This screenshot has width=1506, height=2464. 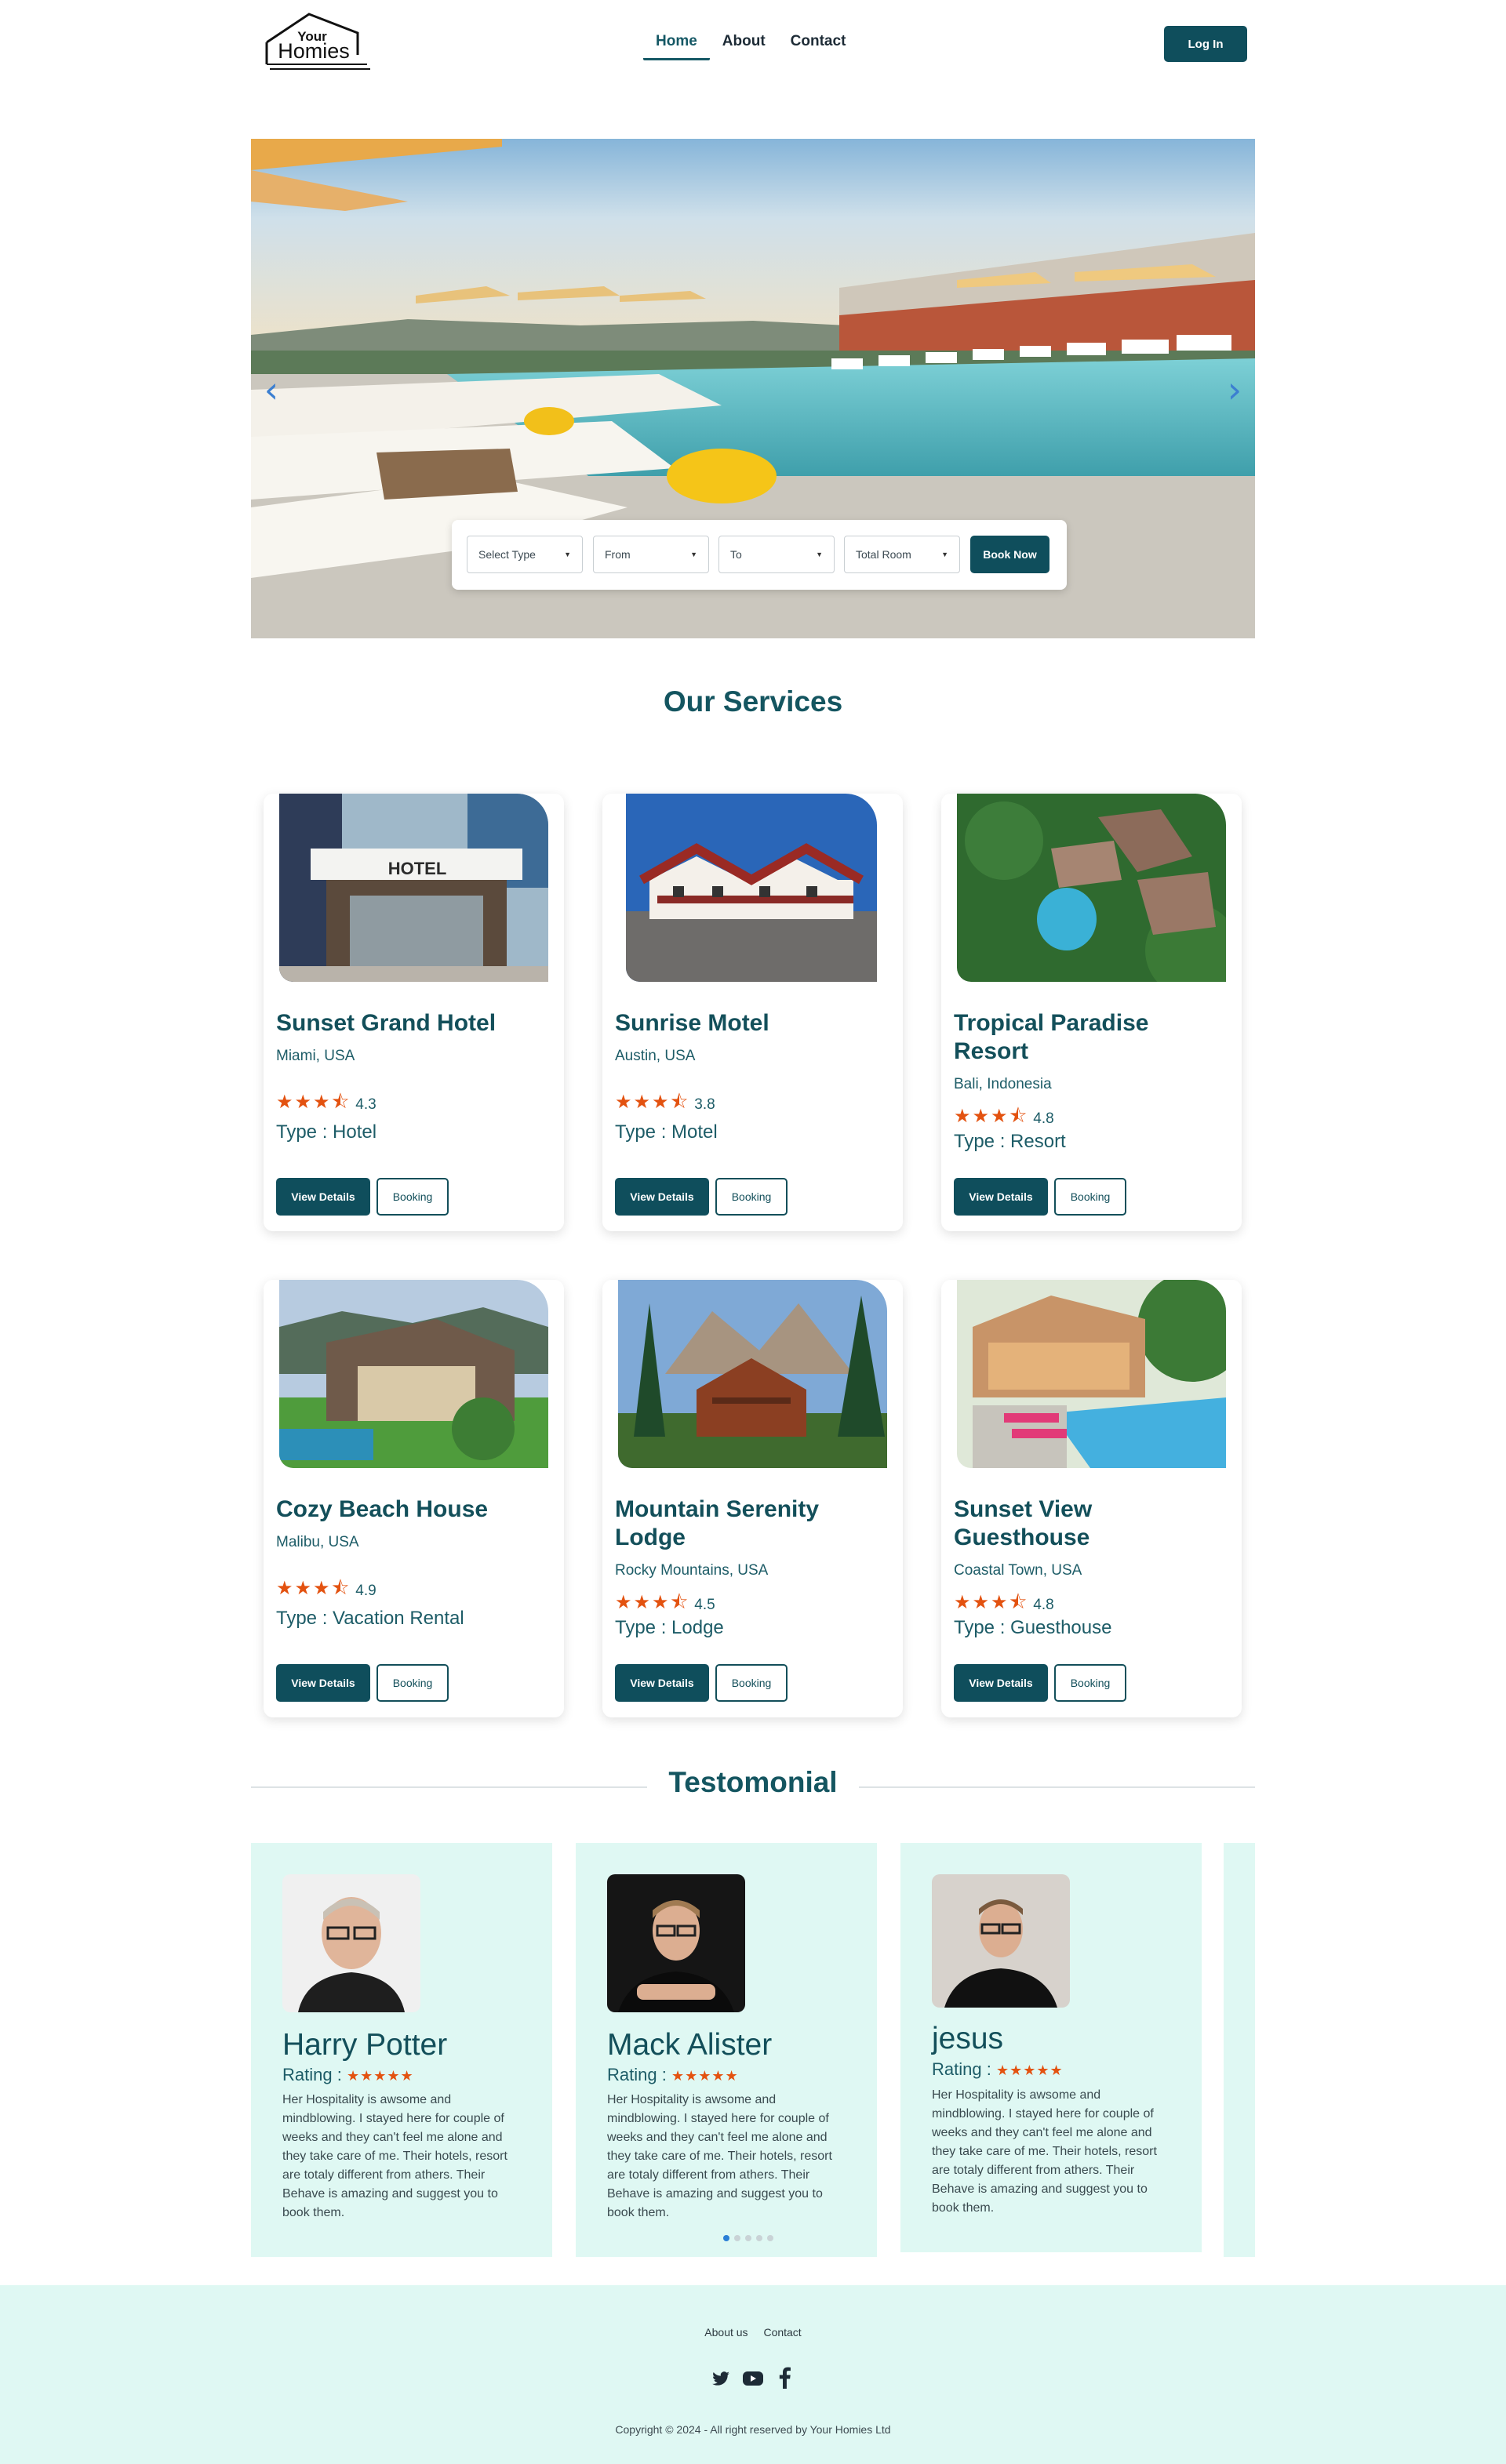 What do you see at coordinates (753, 1374) in the screenshot?
I see `lodge-image` at bounding box center [753, 1374].